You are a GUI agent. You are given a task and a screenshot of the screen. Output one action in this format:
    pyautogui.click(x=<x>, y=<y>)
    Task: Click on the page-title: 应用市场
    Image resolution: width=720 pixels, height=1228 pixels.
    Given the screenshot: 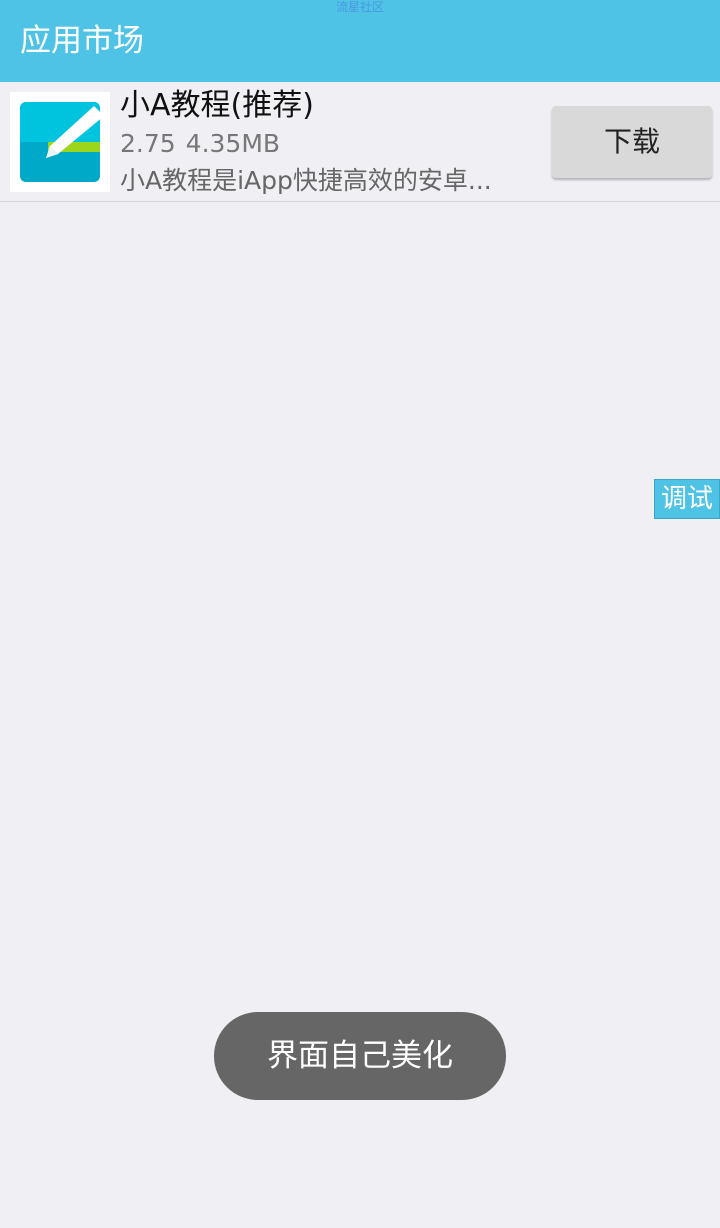 What is the action you would take?
    pyautogui.click(x=82, y=41)
    